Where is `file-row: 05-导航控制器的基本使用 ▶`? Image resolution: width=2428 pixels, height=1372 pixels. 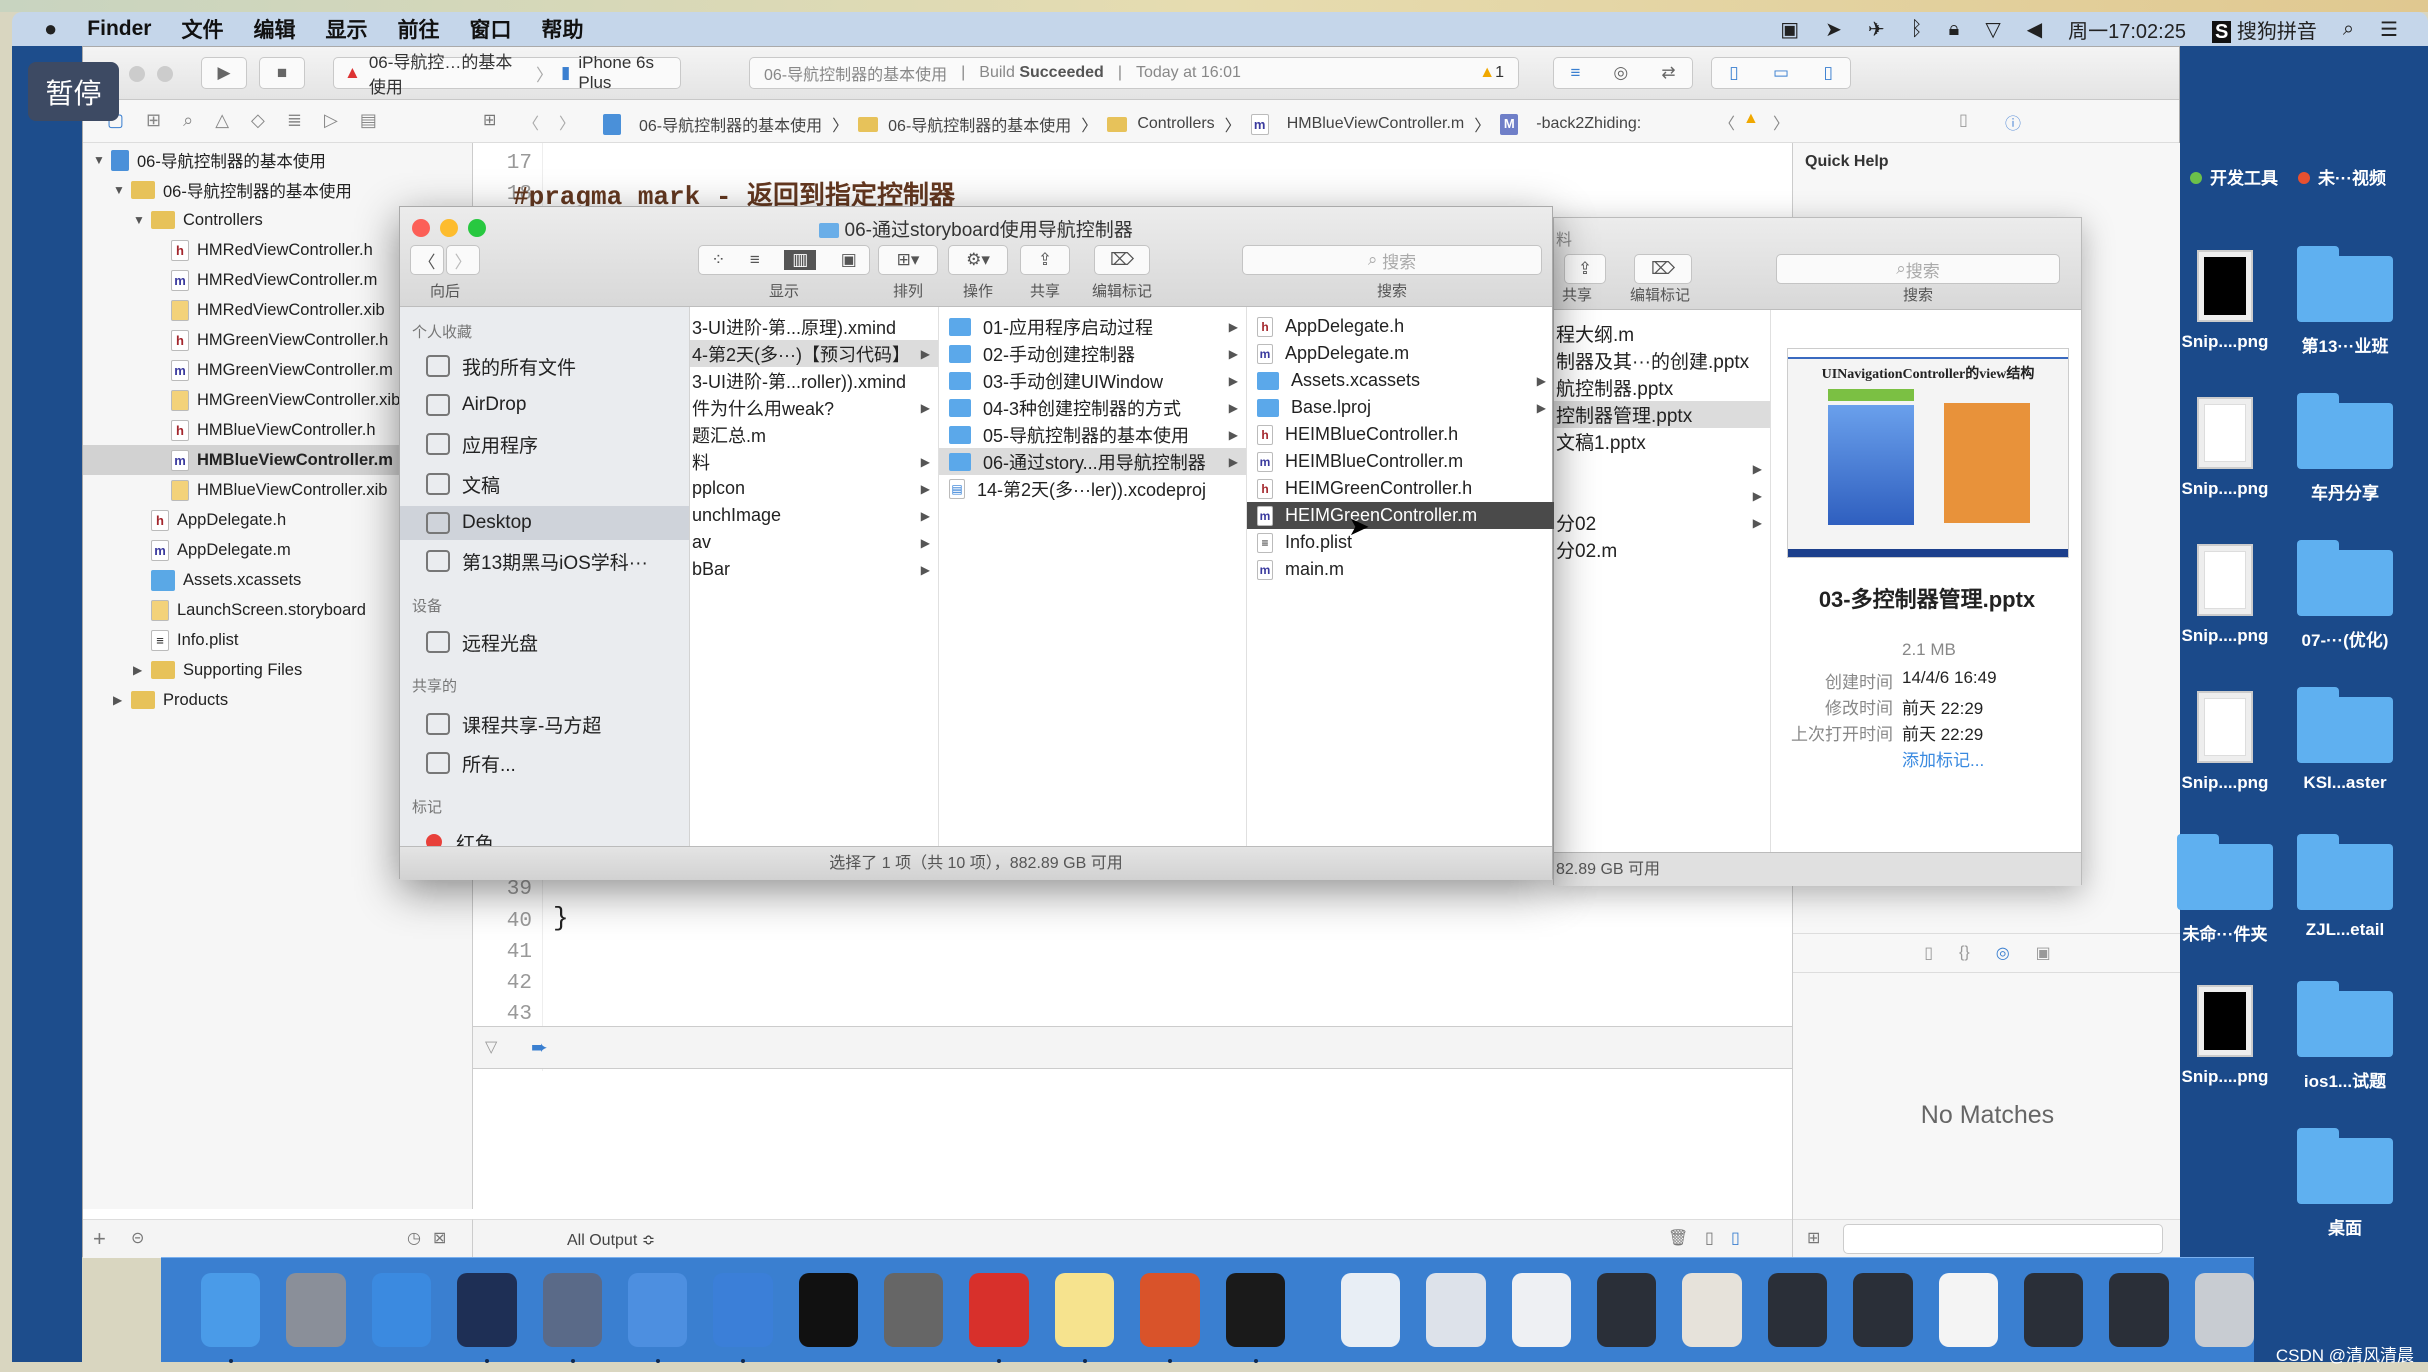 file-row: 05-导航控制器的基本使用 ▶ is located at coordinates (1092, 434).